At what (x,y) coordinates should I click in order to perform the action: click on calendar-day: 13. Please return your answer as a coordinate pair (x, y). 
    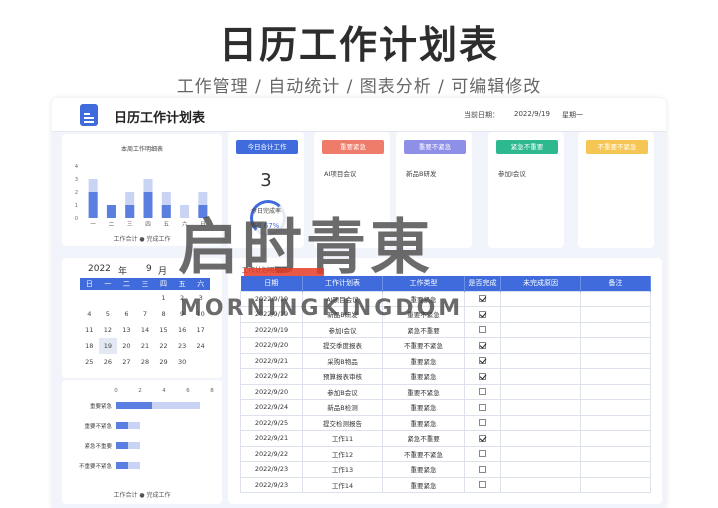
    Looking at the image, I should click on (126, 330).